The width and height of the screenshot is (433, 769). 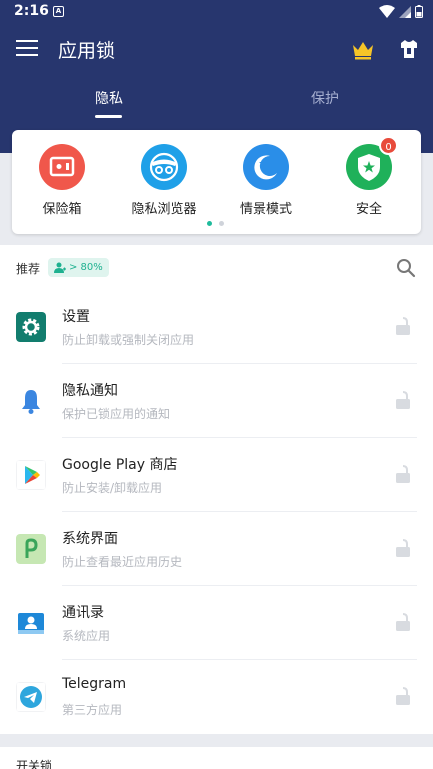 What do you see at coordinates (90, 391) in the screenshot?
I see `app-name: 隐私通知` at bounding box center [90, 391].